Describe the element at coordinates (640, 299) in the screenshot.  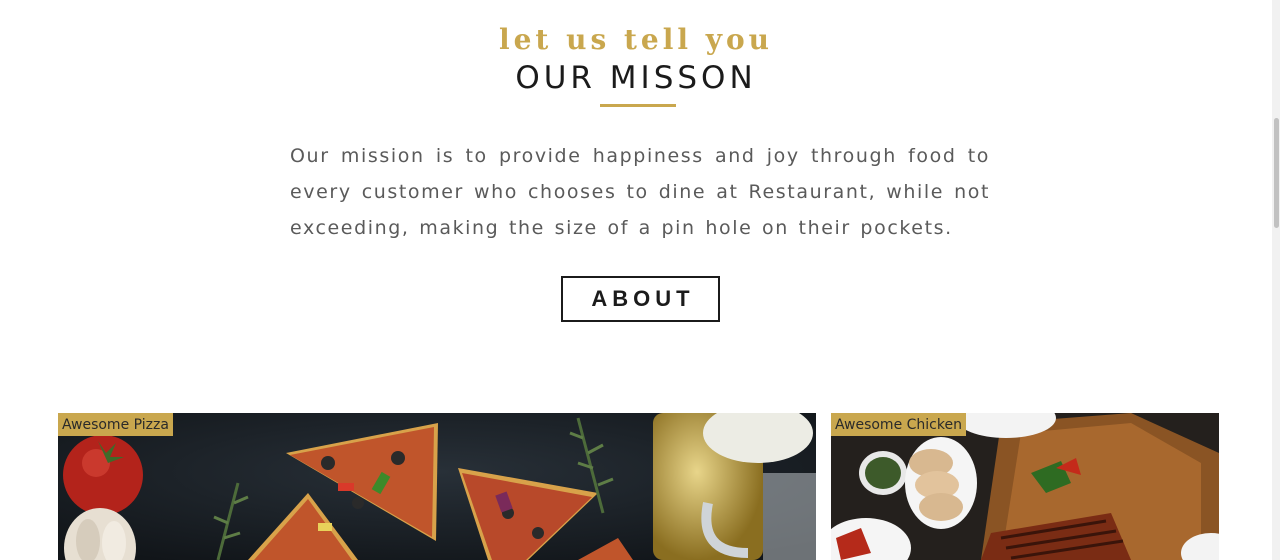
I see `about-button: ABOUT` at that location.